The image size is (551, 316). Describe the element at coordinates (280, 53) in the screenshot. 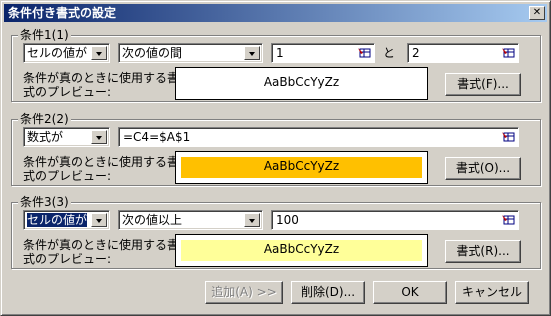

I see `condition1-value1: 1` at that location.